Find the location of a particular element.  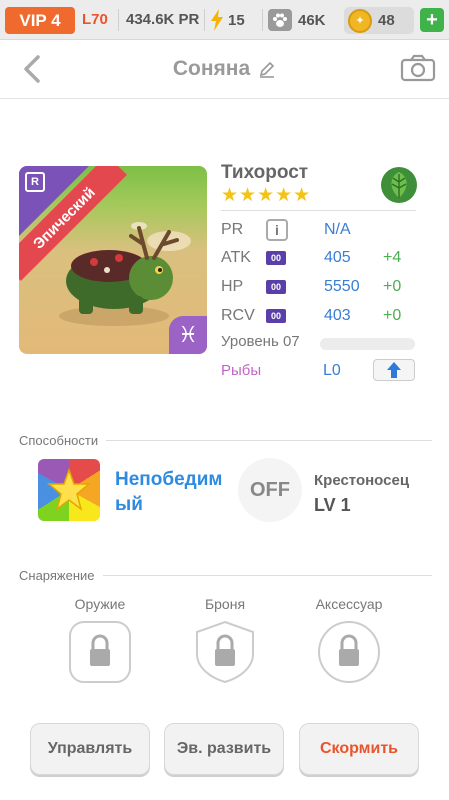

paw-counter: 46K is located at coordinates (297, 20).